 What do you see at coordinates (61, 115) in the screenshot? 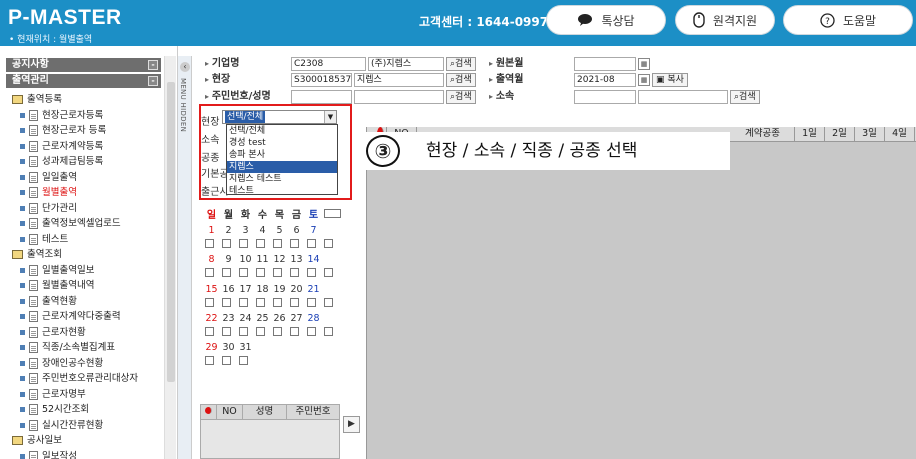
I see `sidebar-item: 현장근로자등록` at bounding box center [61, 115].